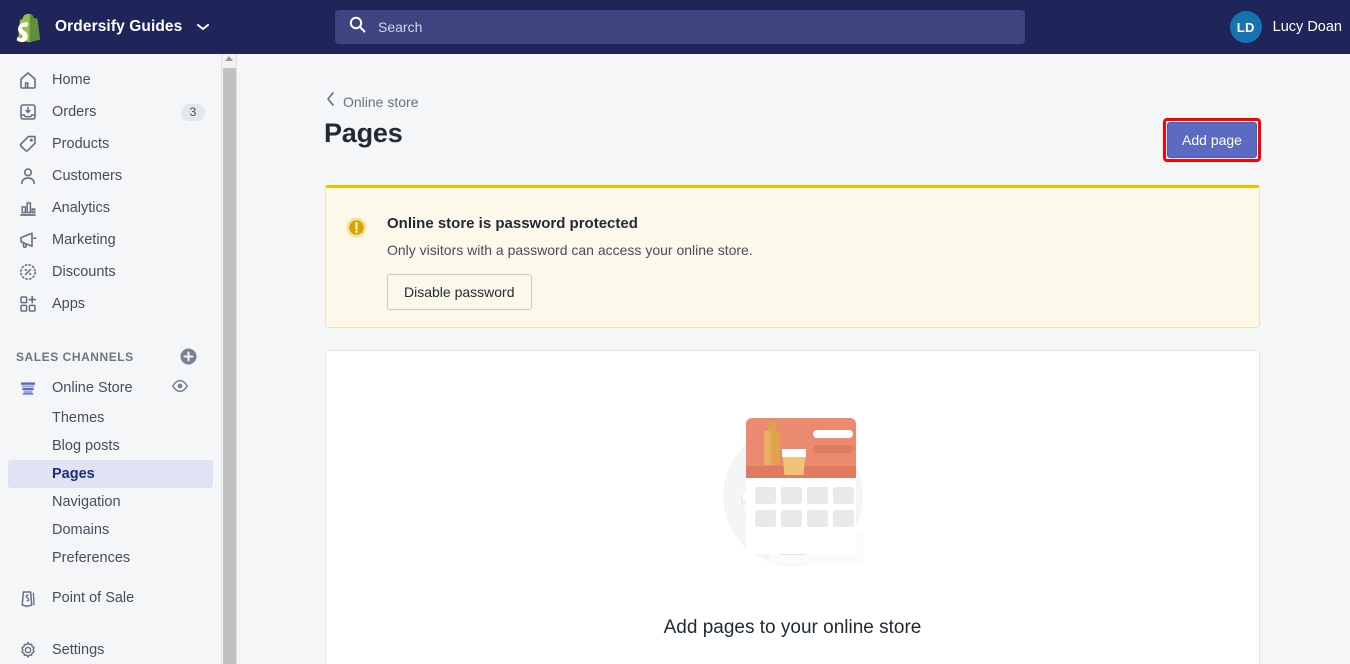  Describe the element at coordinates (81, 144) in the screenshot. I see `sidebar-item-label: Products` at that location.